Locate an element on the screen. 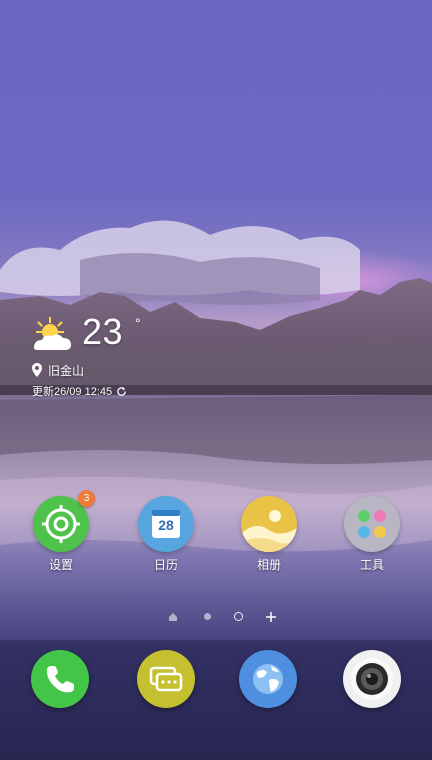 The image size is (432, 760). browser-globe-icon is located at coordinates (268, 679).